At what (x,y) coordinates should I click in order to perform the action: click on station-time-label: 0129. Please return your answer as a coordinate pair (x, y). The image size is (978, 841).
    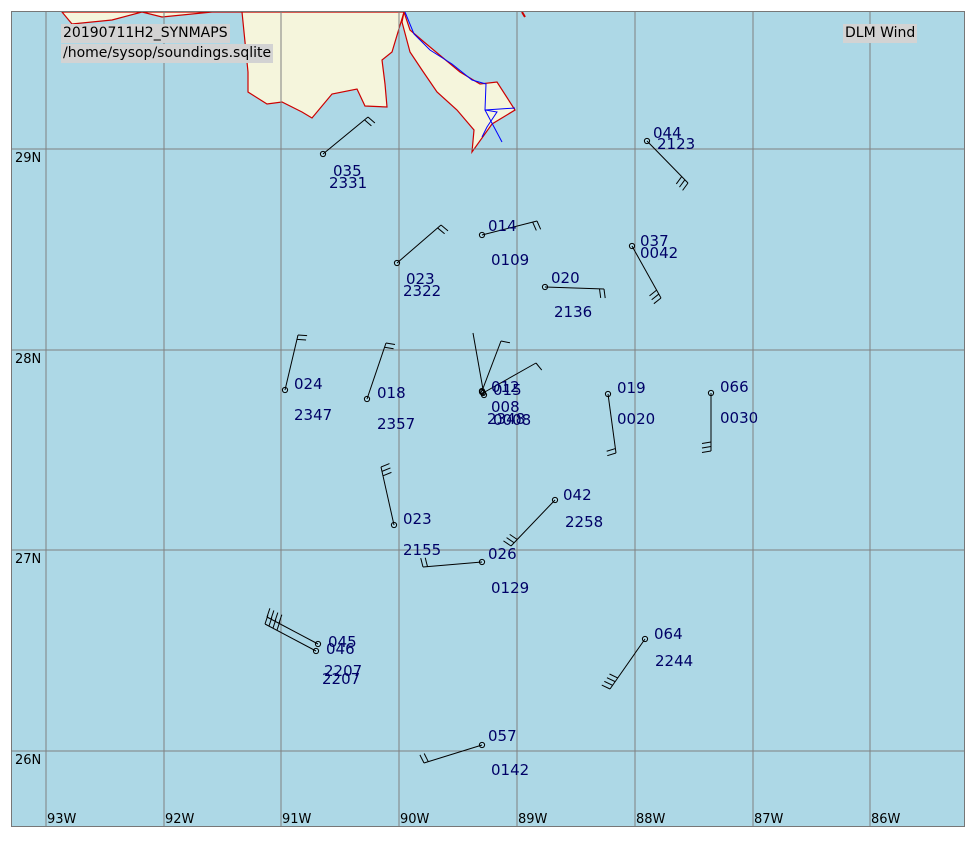
    Looking at the image, I should click on (510, 588).